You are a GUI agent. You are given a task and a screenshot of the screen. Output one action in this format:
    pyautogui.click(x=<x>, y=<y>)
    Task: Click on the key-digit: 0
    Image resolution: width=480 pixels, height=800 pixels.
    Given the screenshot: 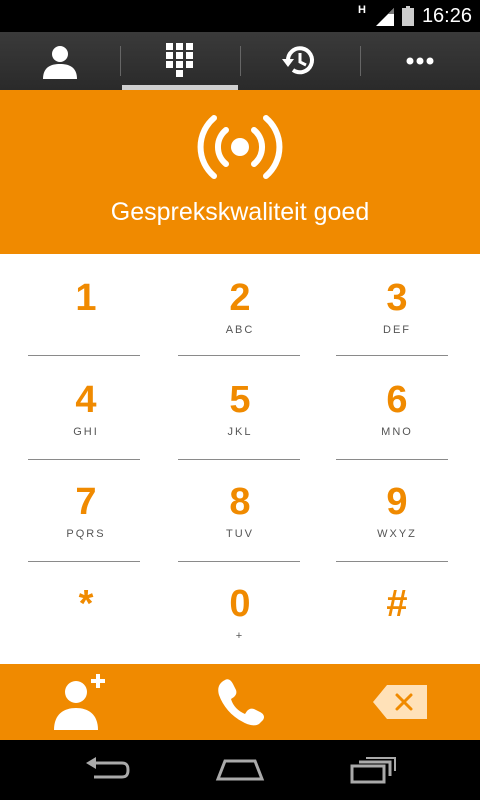 What is the action you would take?
    pyautogui.click(x=240, y=604)
    